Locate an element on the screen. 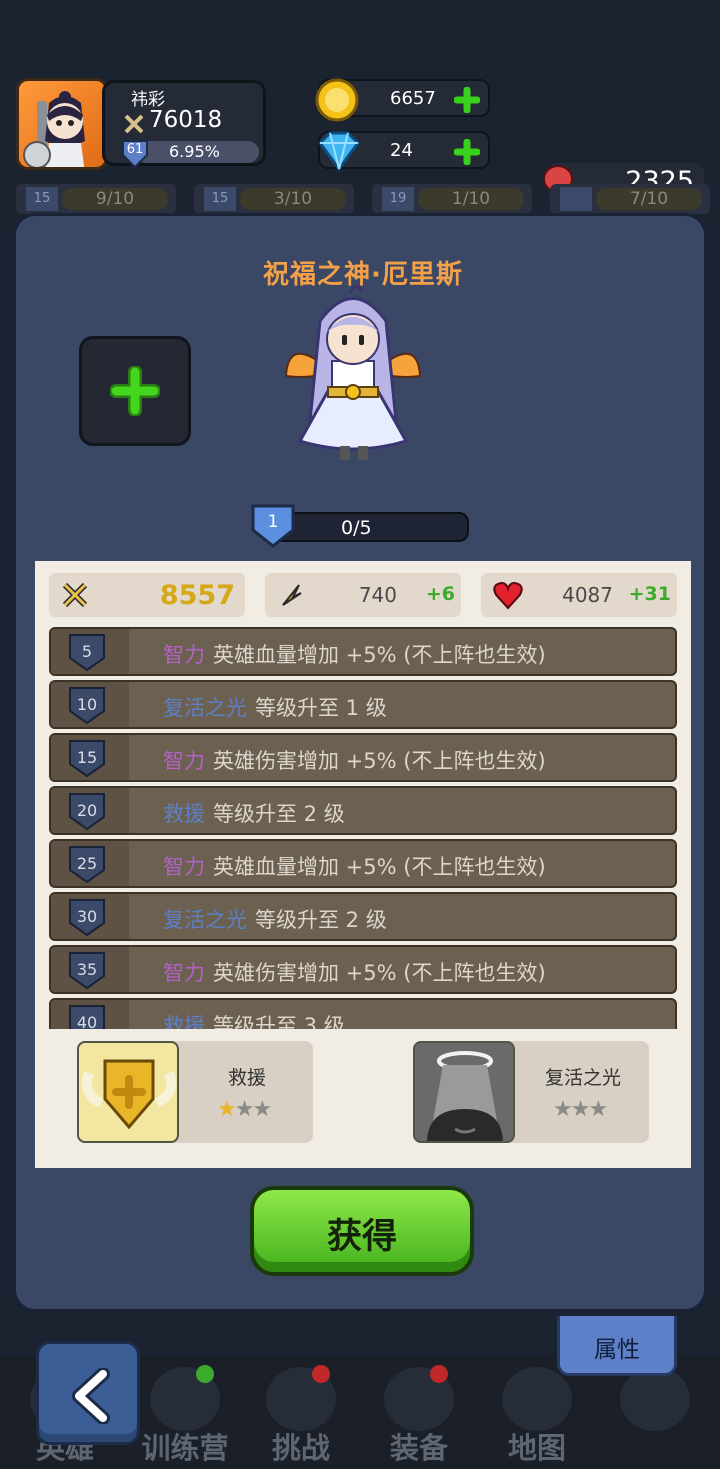  settings-gear-icon is located at coordinates (37, 154).